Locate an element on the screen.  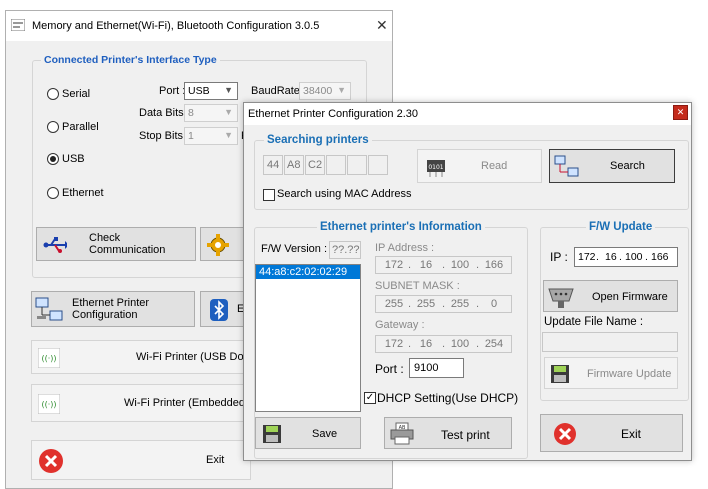
dhcp-label: DHCP Setting(Use DHCP) is located at coordinates (448, 398).